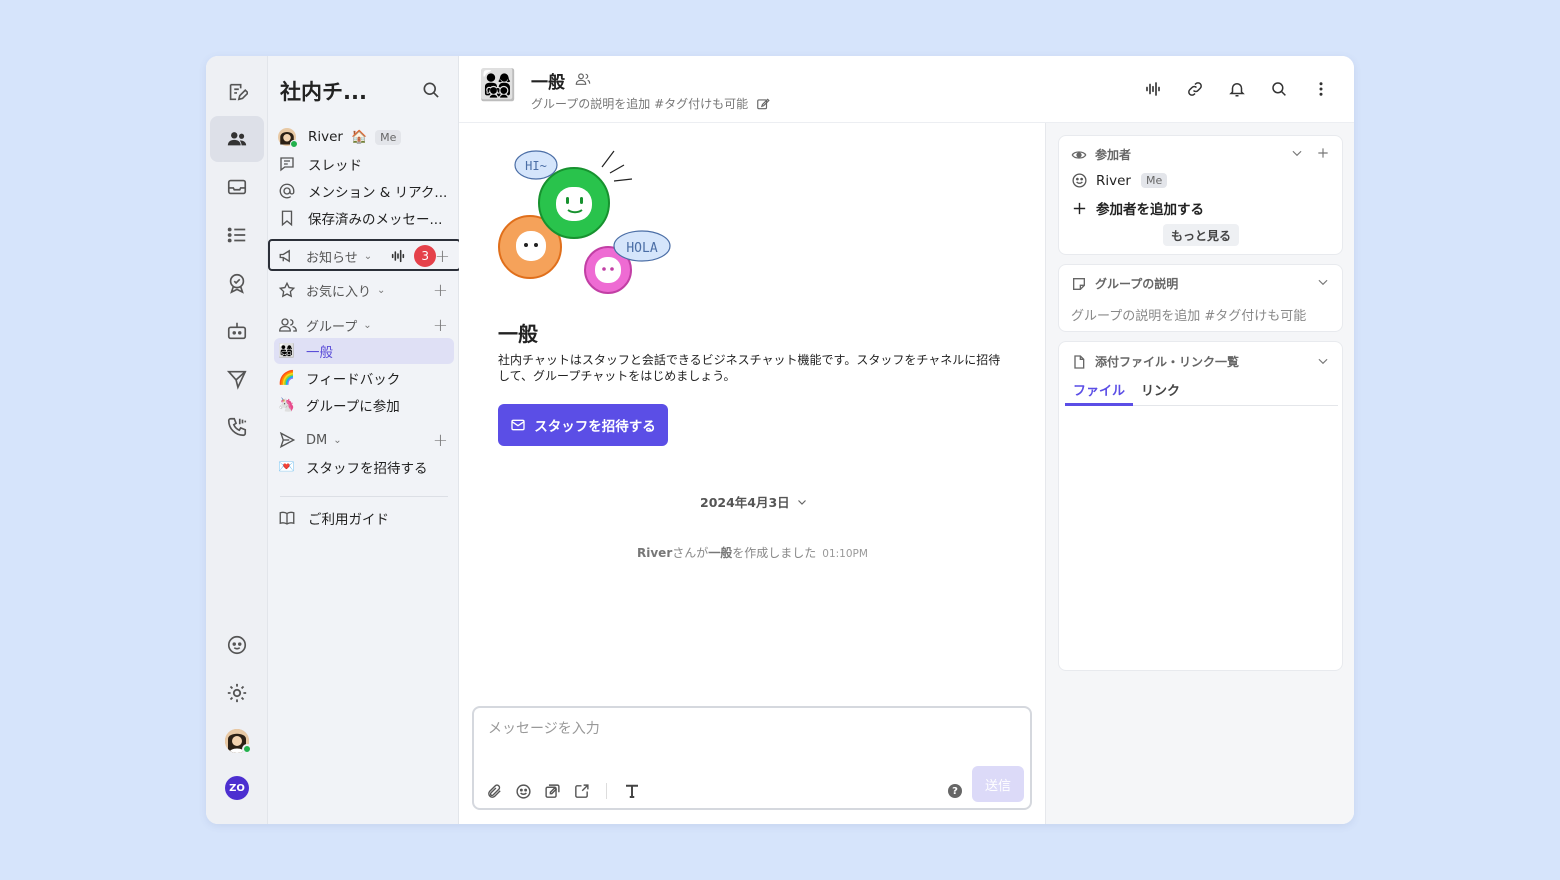 Image resolution: width=1560 pixels, height=880 pixels. I want to click on sidebar-item-threads: スレッド, so click(366, 164).